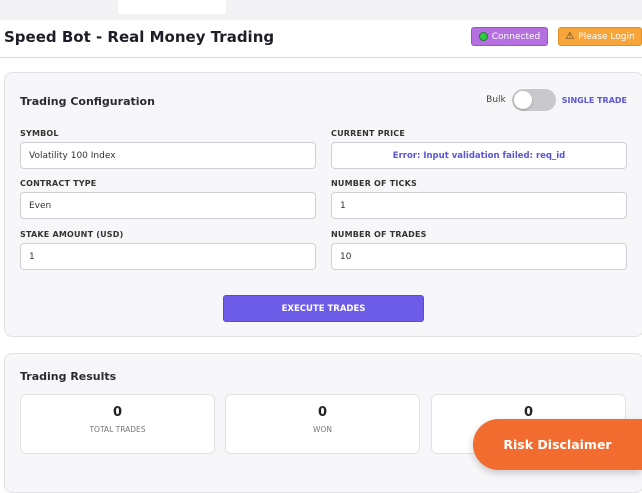 This screenshot has width=642, height=493. Describe the element at coordinates (606, 36) in the screenshot. I see `login-label: Please Login` at that location.